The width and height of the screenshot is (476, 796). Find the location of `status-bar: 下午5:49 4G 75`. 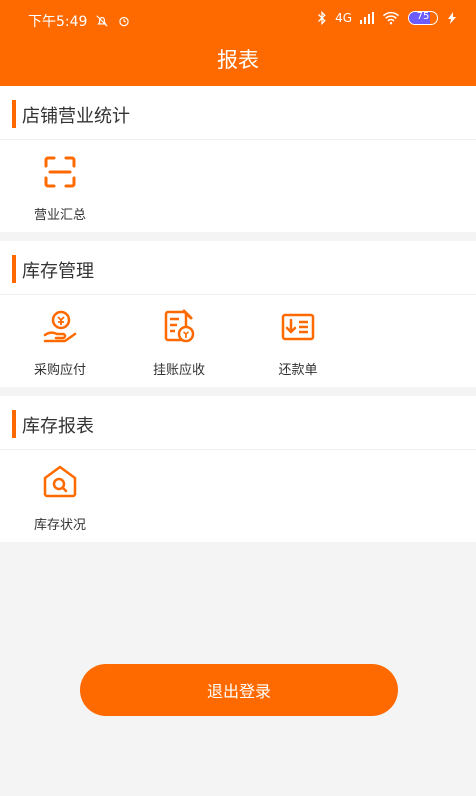

status-bar: 下午5:49 4G 75 is located at coordinates (238, 18).